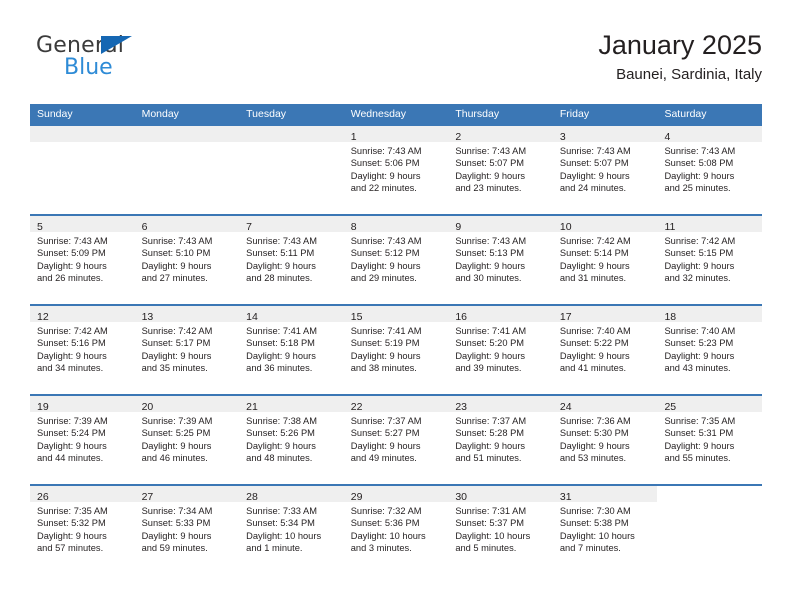 This screenshot has width=792, height=612. Describe the element at coordinates (43, 407) in the screenshot. I see `day-number: 19` at that location.